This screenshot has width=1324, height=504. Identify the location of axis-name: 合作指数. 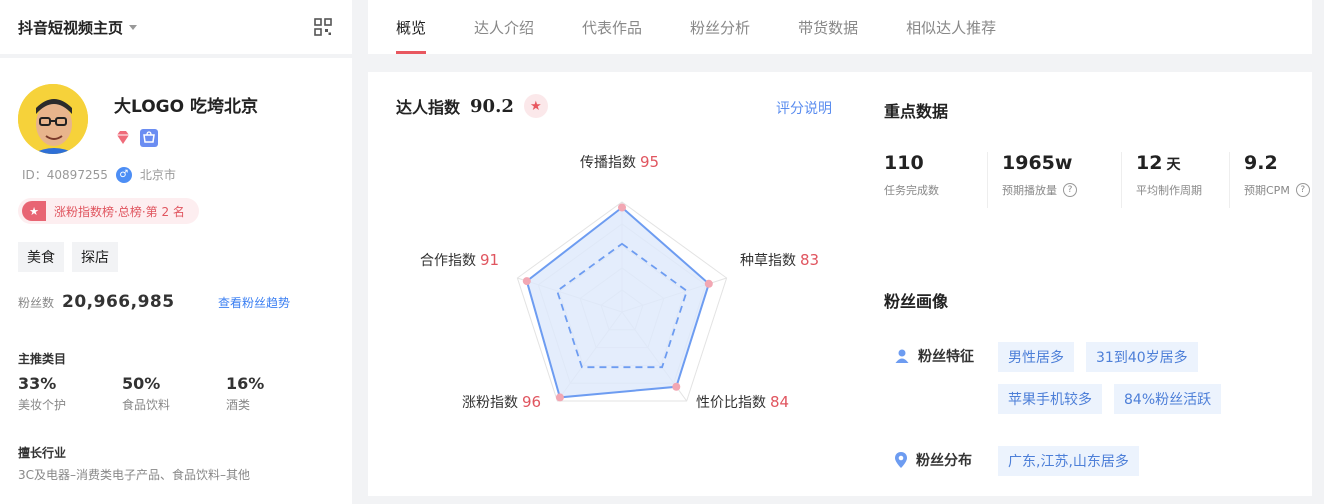
(448, 261).